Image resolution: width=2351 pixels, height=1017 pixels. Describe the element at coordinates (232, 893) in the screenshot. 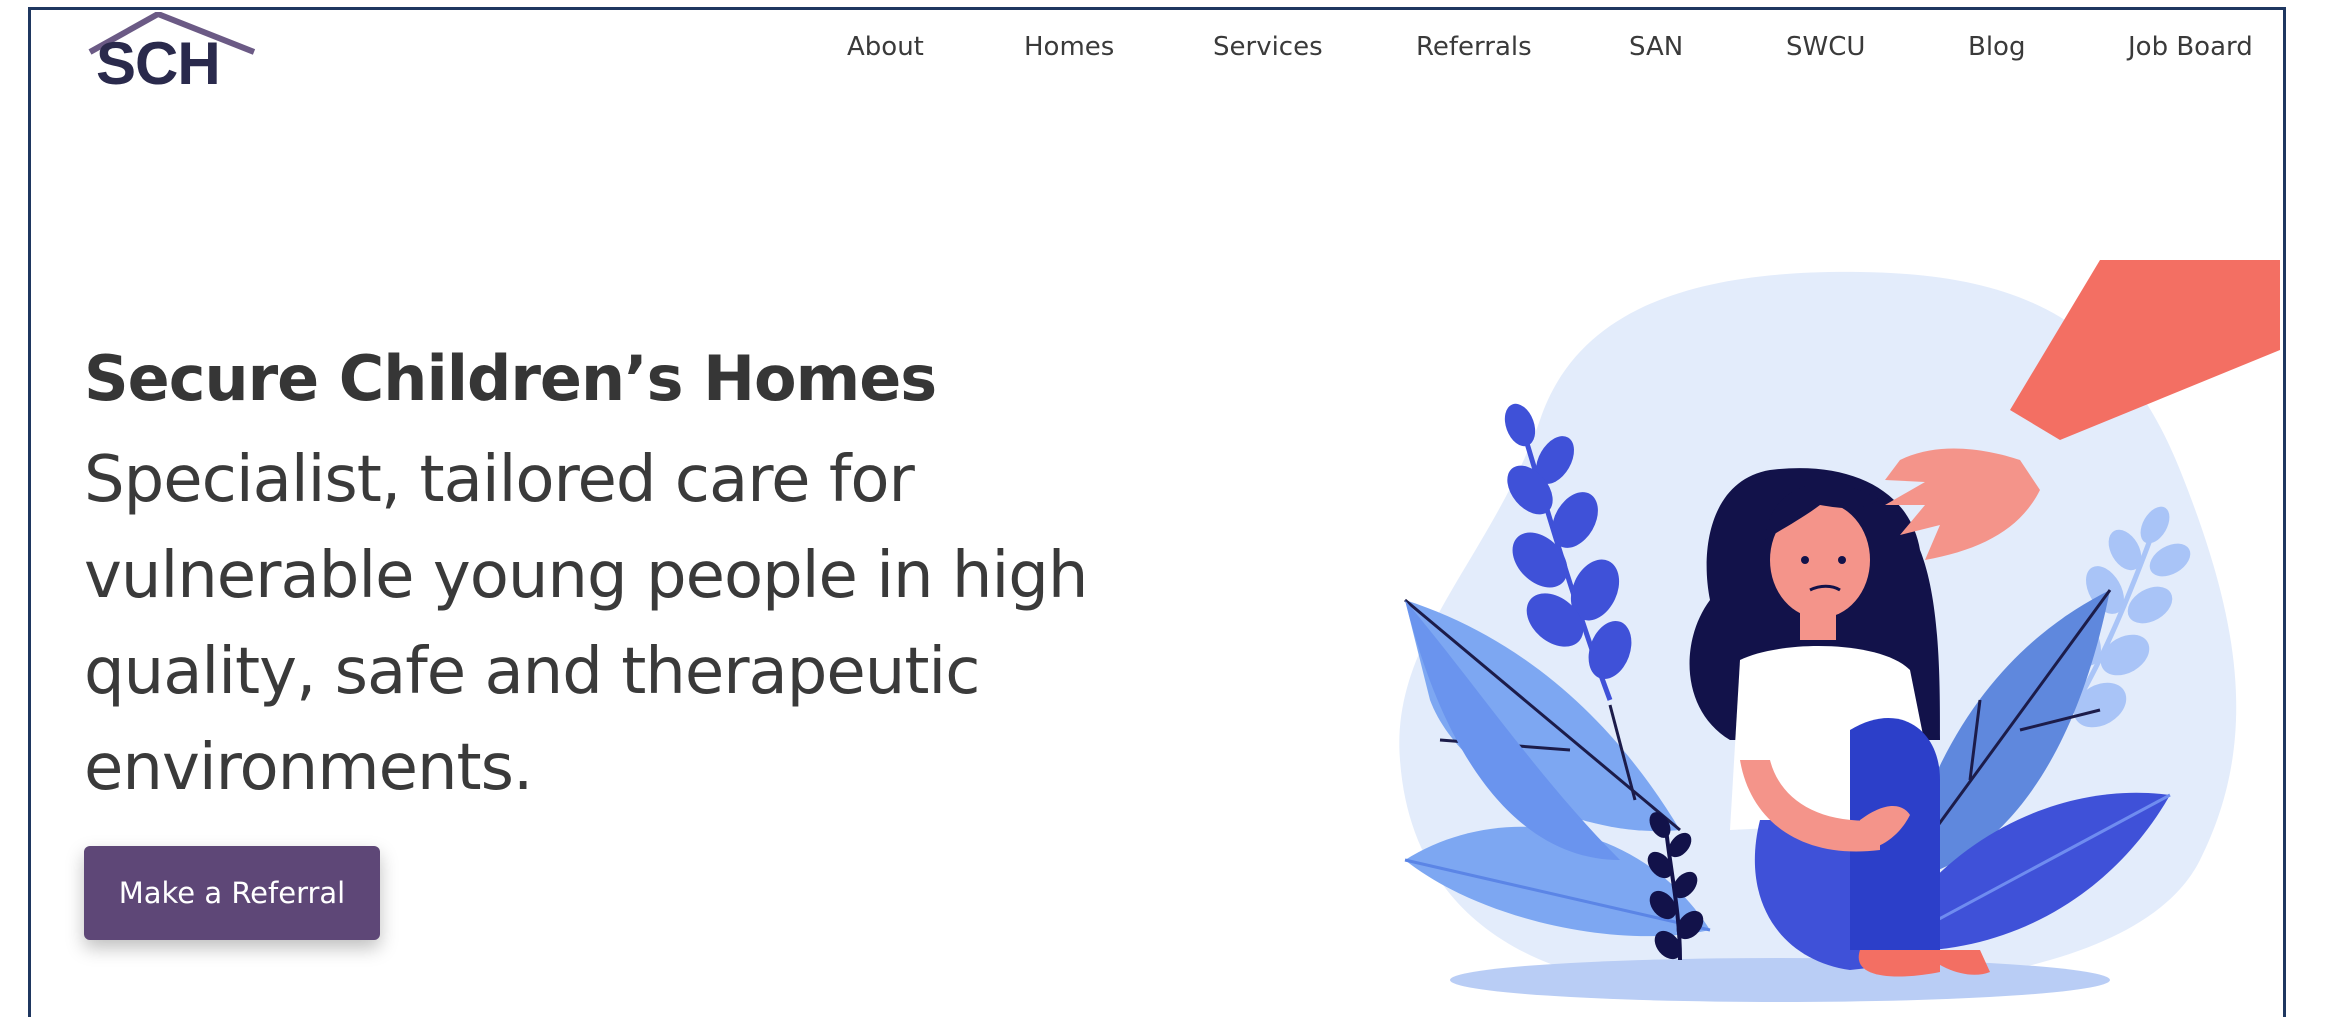

I see `make-referral-button: Make a Referral` at that location.